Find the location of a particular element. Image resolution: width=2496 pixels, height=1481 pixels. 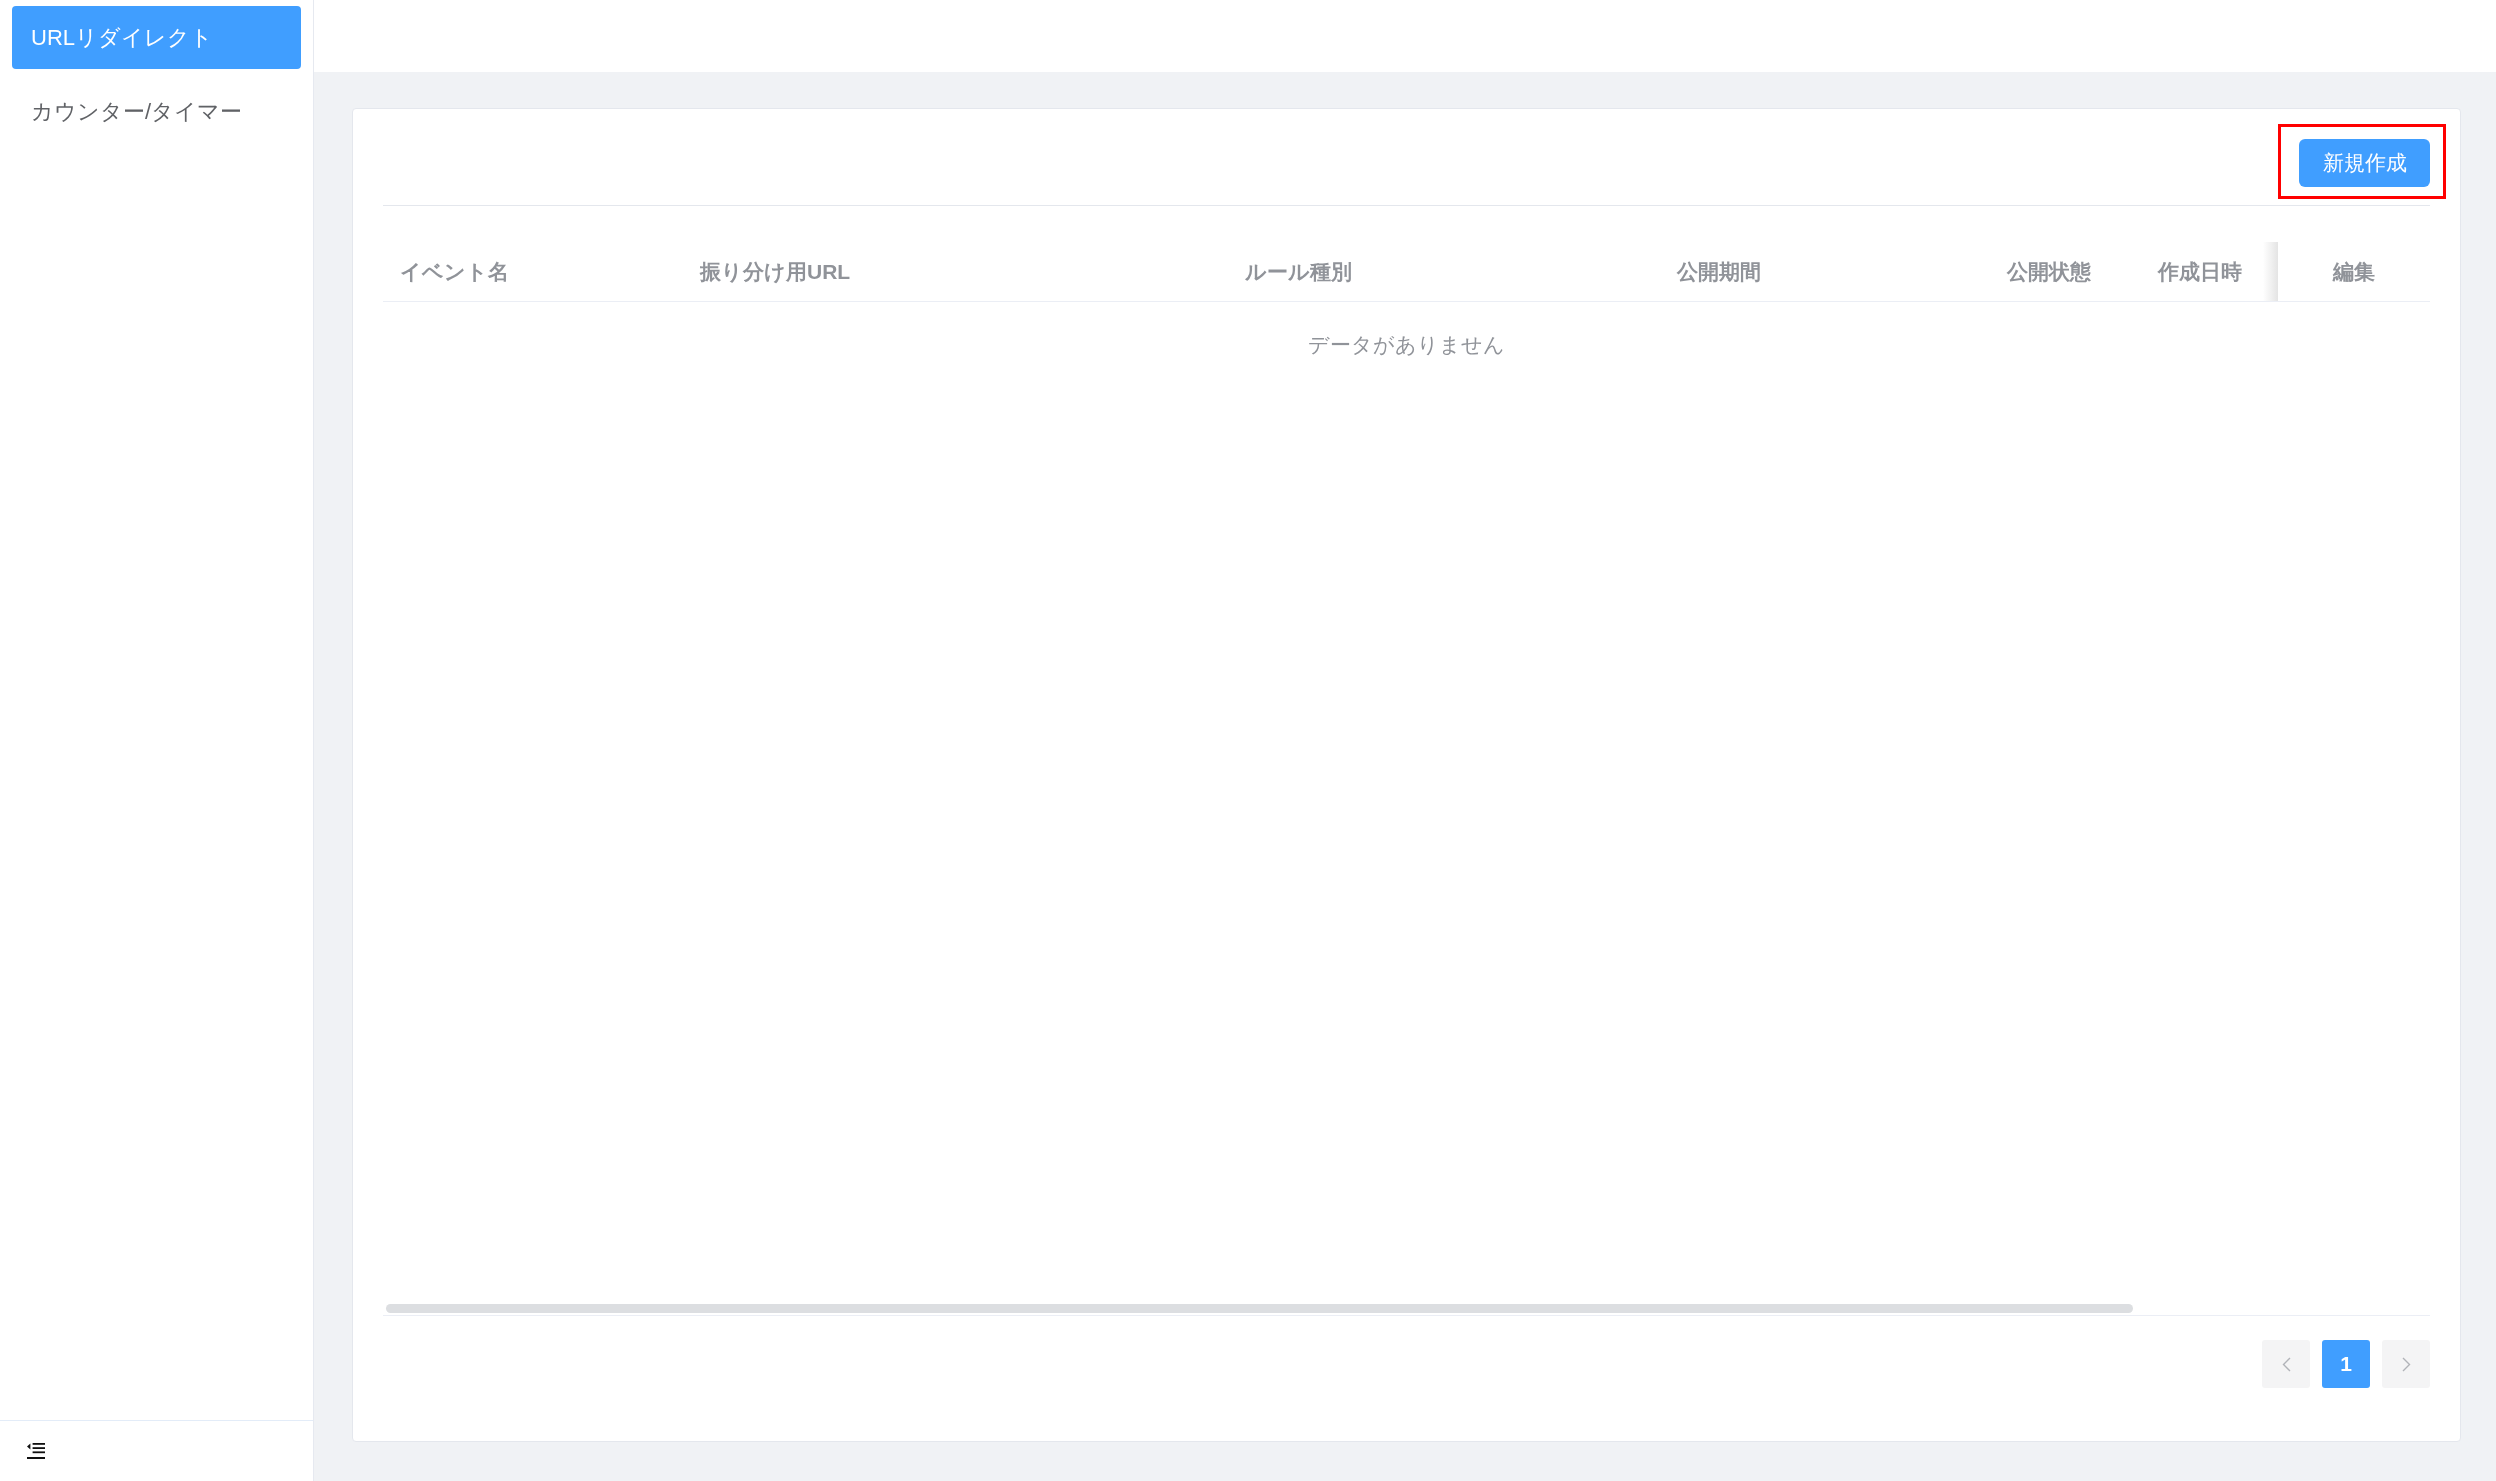

column-header: イベント名 is located at coordinates (454, 271).